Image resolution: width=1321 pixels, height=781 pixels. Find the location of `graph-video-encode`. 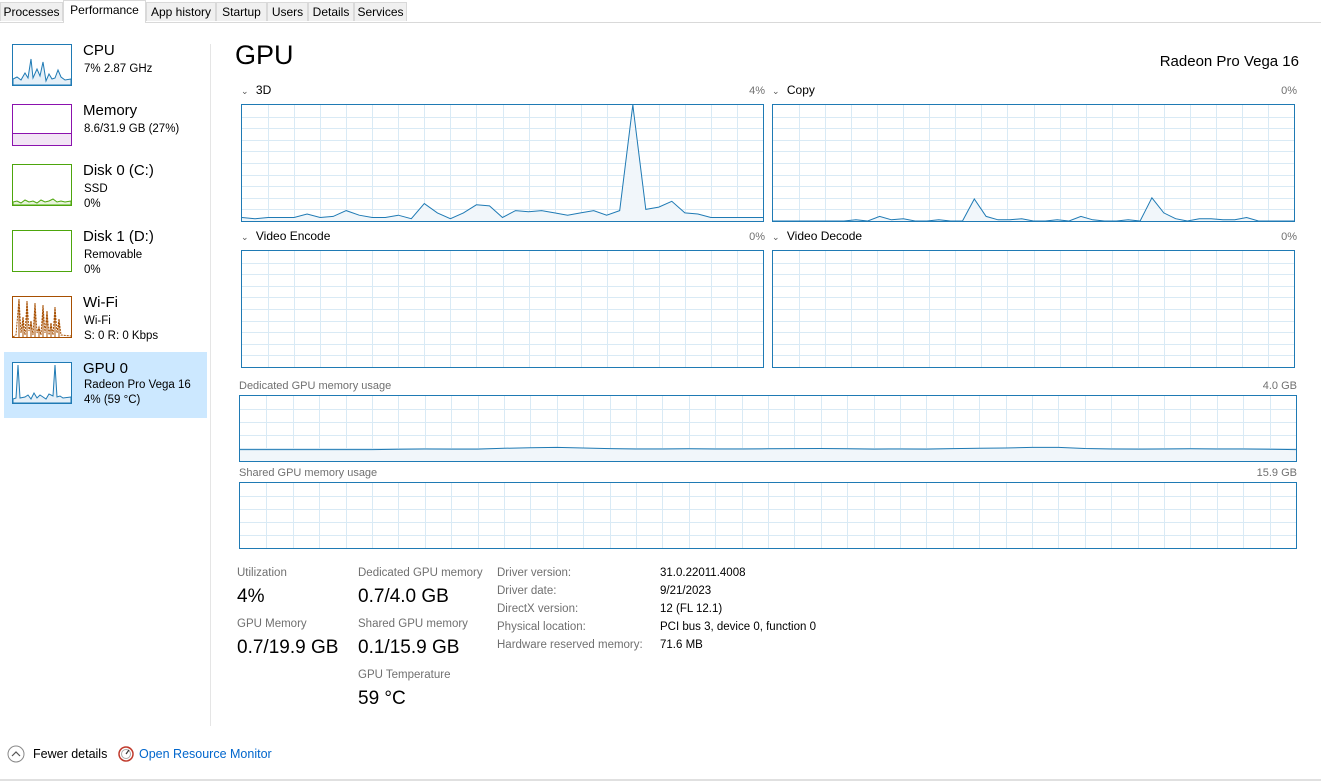

graph-video-encode is located at coordinates (502, 309).